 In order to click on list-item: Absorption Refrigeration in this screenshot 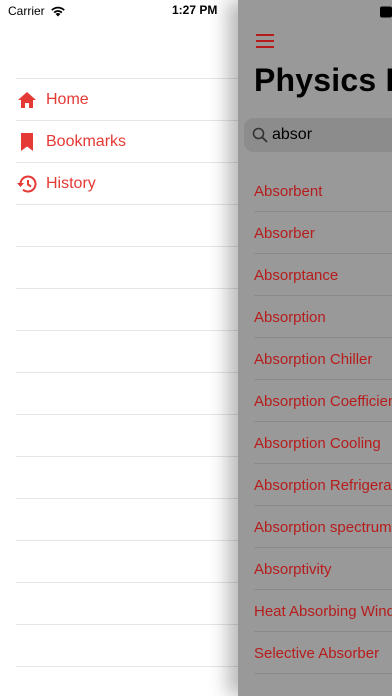, I will do `click(323, 485)`.